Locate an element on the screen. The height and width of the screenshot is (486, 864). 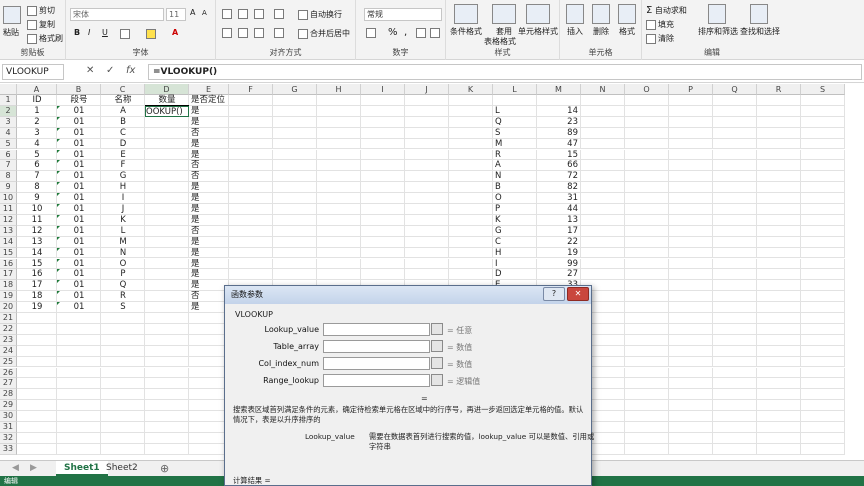
lookup-value-cell: 31 is located at coordinates (559, 198).